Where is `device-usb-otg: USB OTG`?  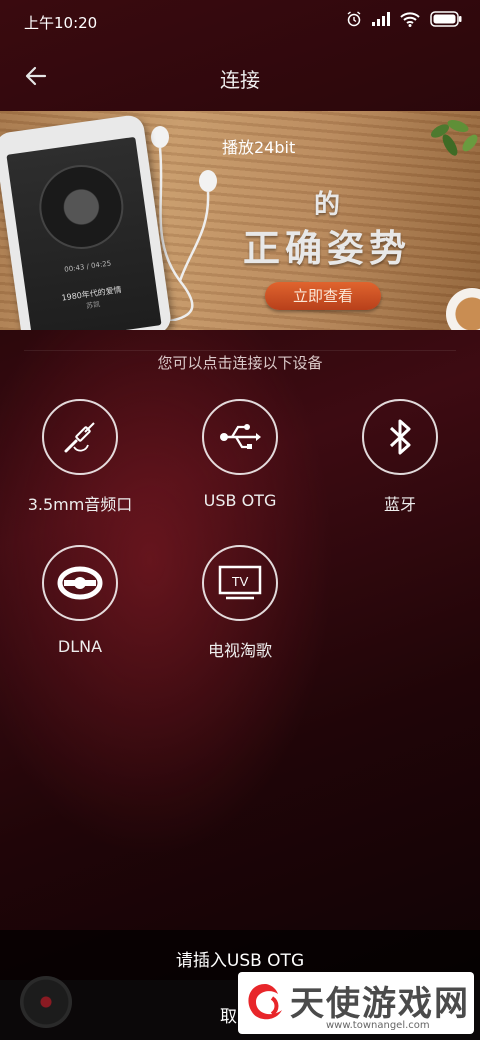 device-usb-otg: USB OTG is located at coordinates (240, 454).